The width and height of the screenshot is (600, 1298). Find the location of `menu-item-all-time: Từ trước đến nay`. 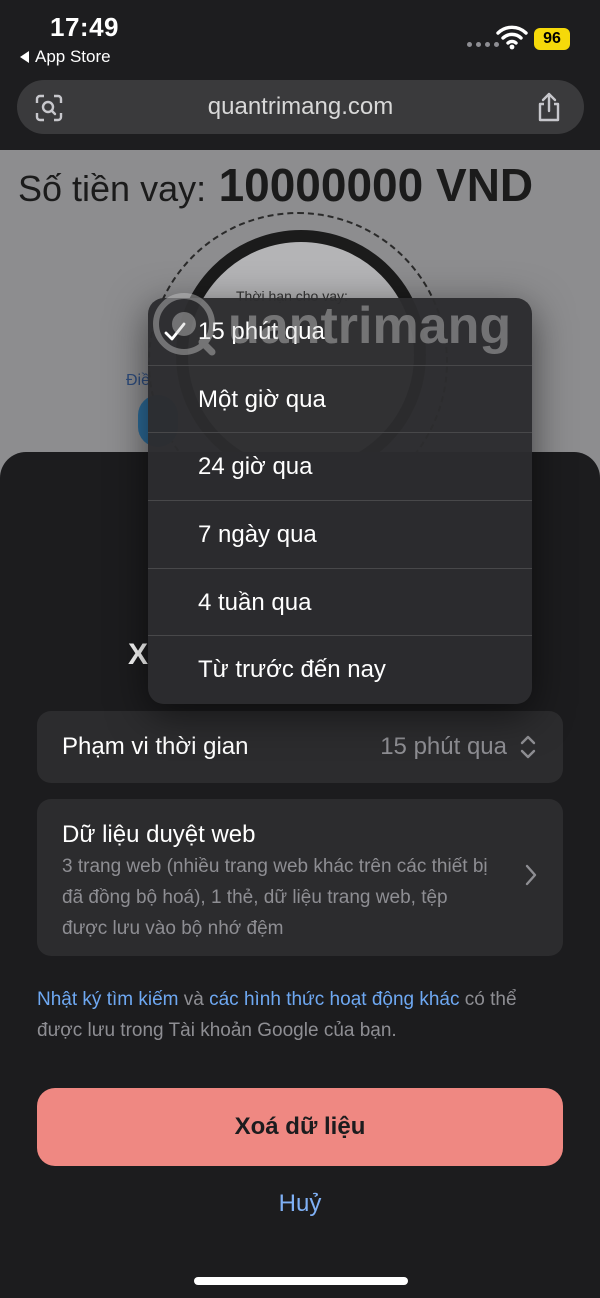

menu-item-all-time: Từ trước đến nay is located at coordinates (340, 670).